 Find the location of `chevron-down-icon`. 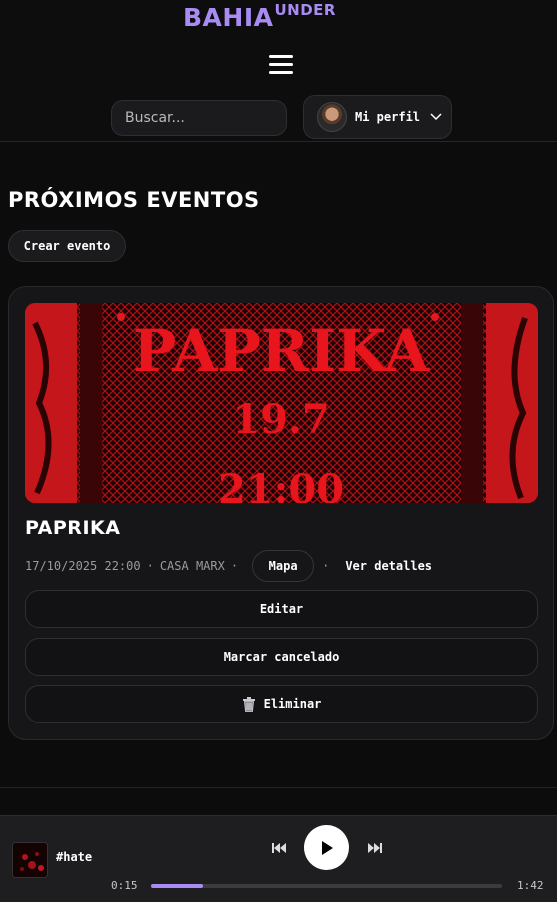

chevron-down-icon is located at coordinates (436, 117).